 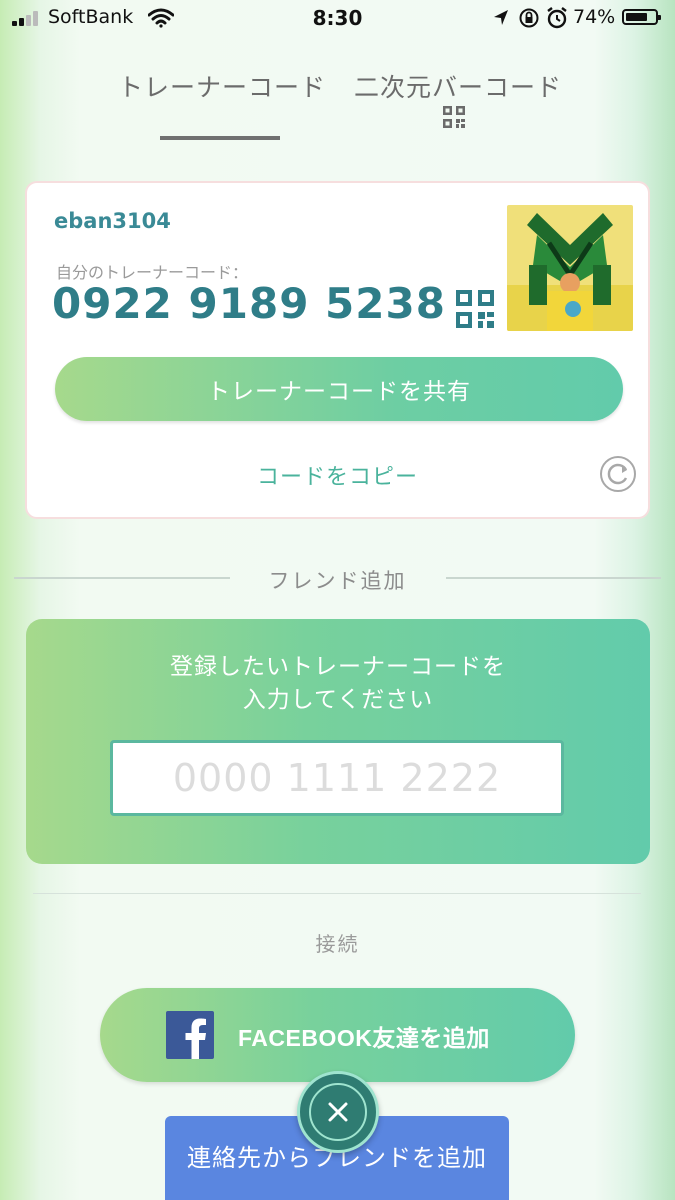 I want to click on username: eban3104, so click(x=112, y=221).